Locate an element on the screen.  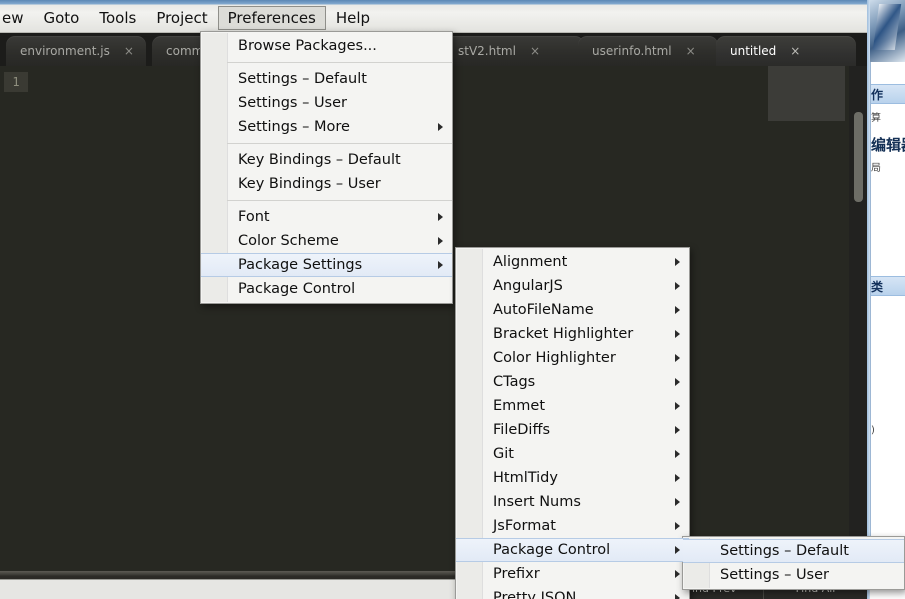
menu-item-label: Git is located at coordinates (503, 454).